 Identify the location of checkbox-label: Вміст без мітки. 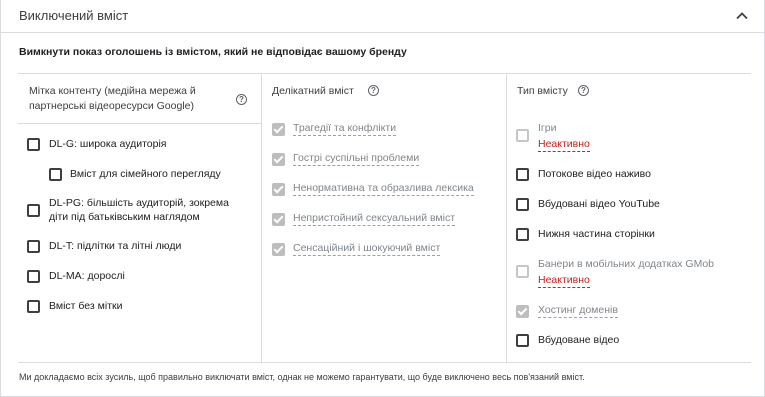
(86, 306).